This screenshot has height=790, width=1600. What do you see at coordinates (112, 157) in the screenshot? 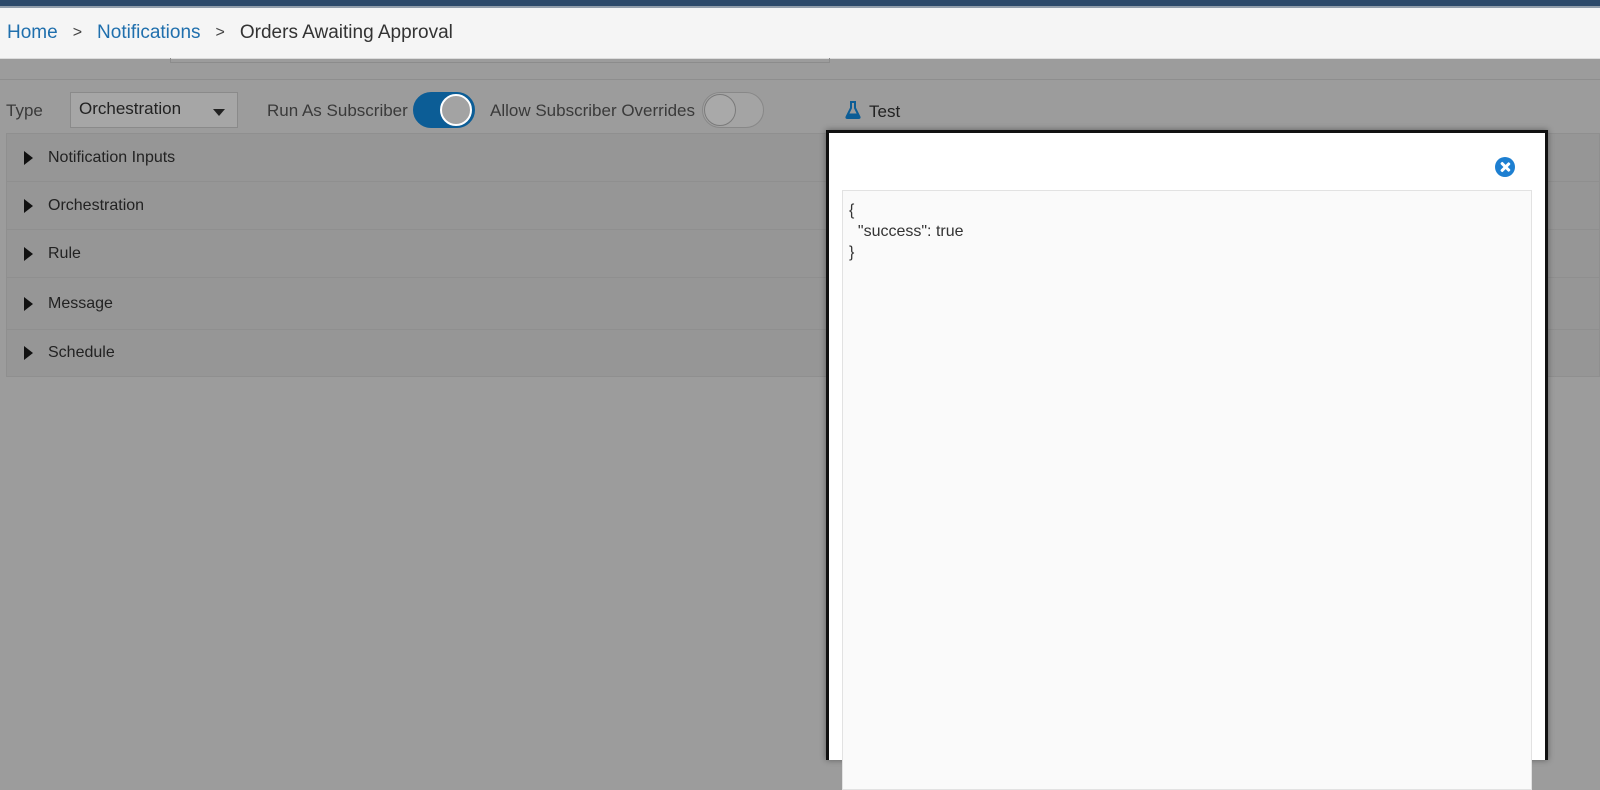
I see `section-label: Notification Inputs` at bounding box center [112, 157].